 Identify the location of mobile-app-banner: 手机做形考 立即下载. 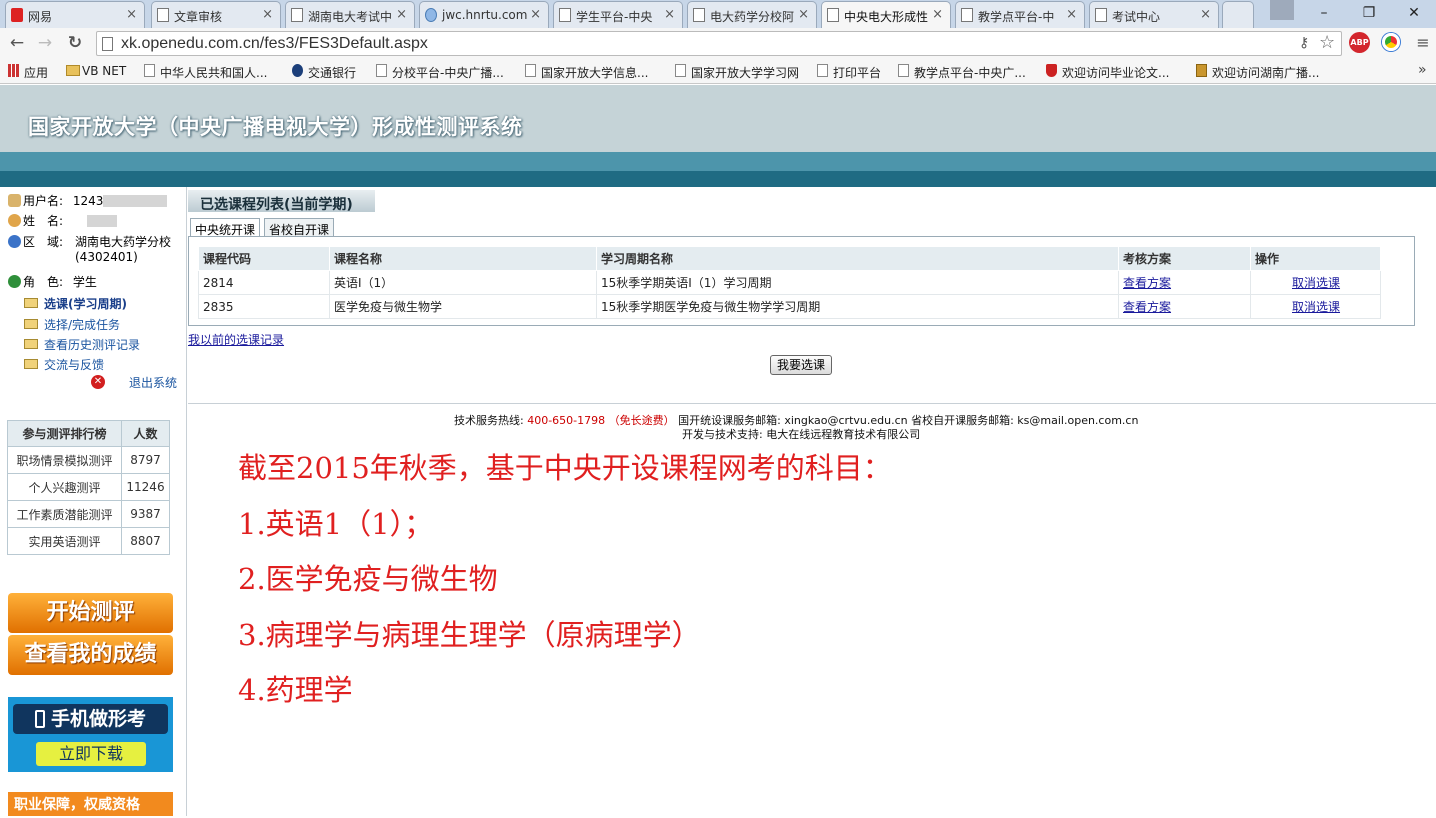
(90, 734).